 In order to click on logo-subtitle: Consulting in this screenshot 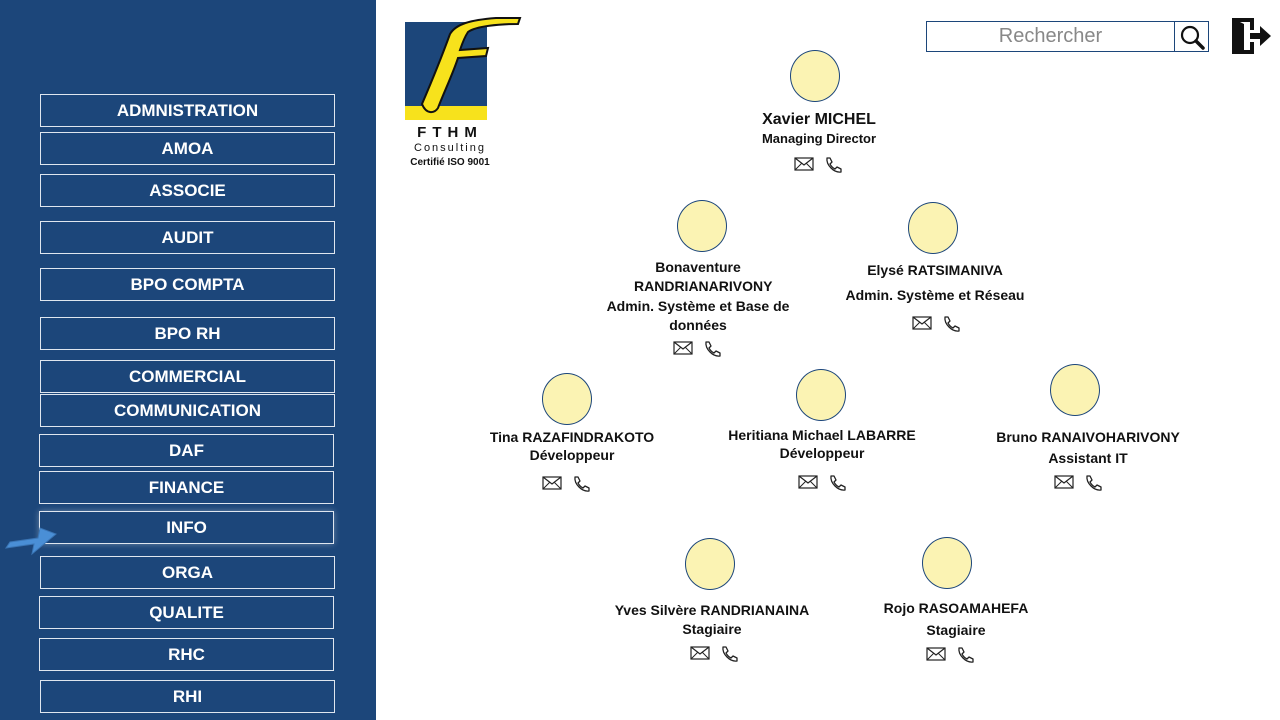, I will do `click(450, 148)`.